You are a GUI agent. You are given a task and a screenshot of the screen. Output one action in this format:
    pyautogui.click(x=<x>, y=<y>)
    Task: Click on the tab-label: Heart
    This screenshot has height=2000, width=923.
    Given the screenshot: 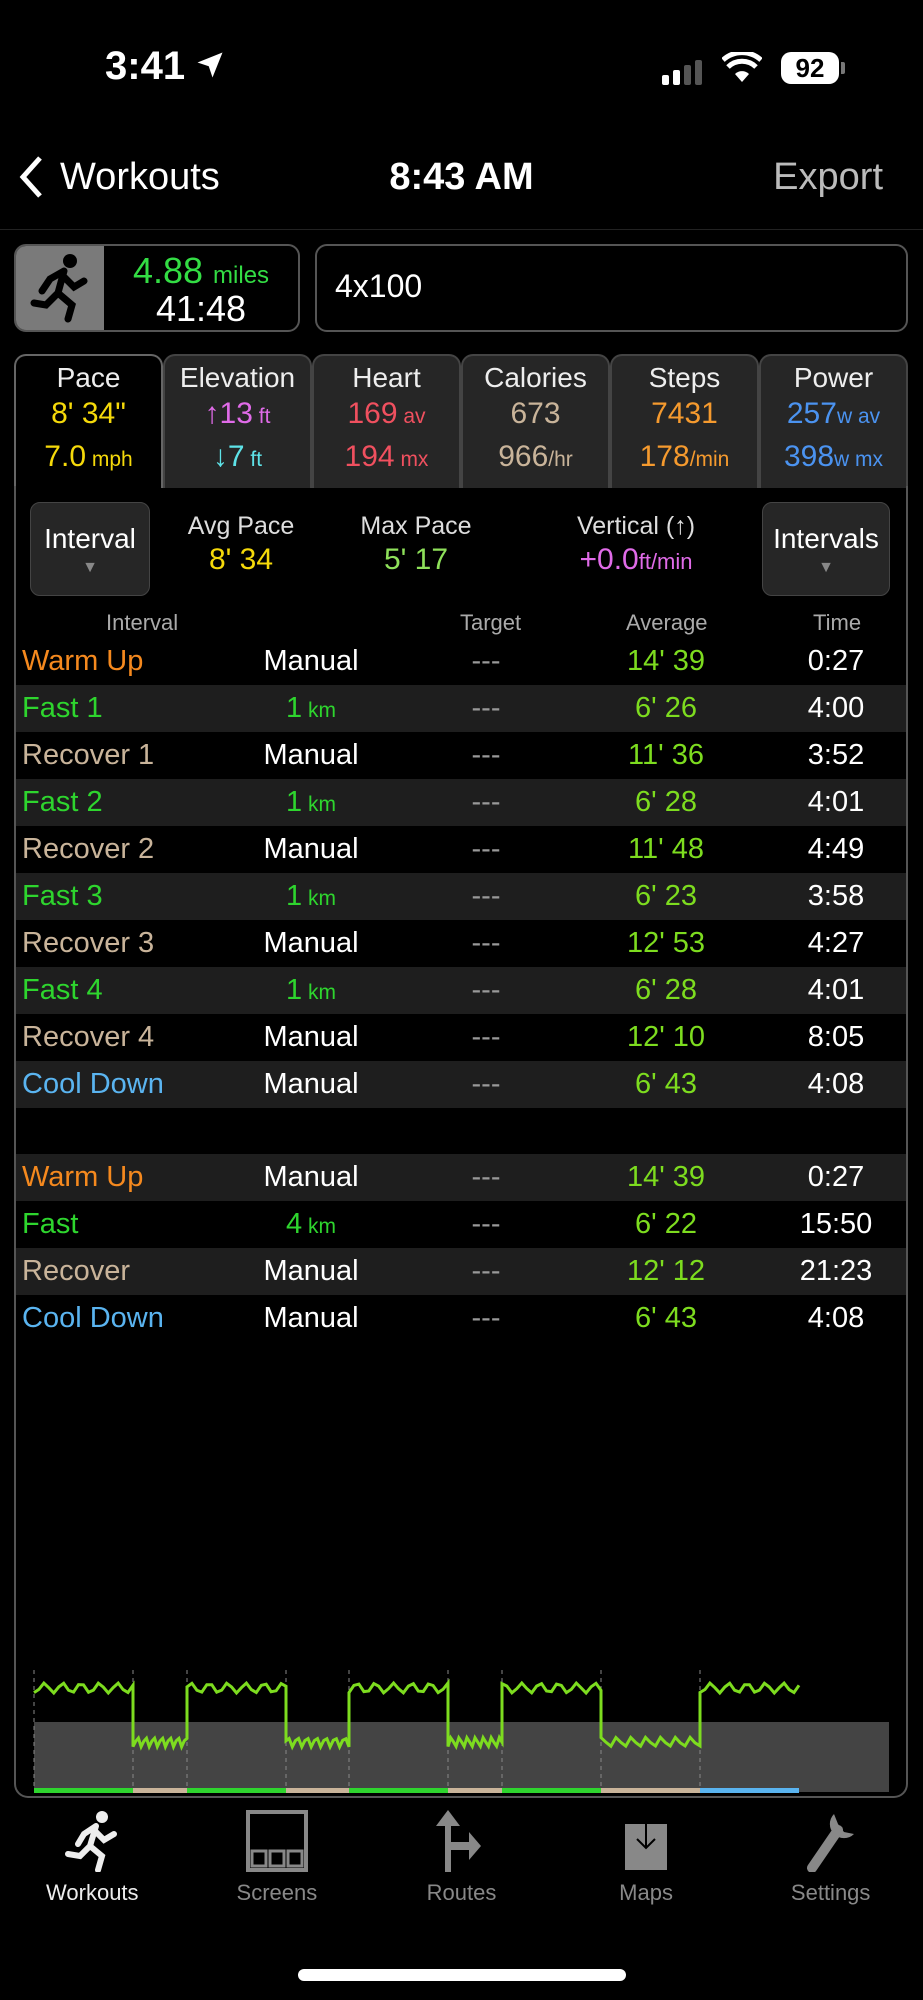 What is the action you would take?
    pyautogui.click(x=386, y=377)
    